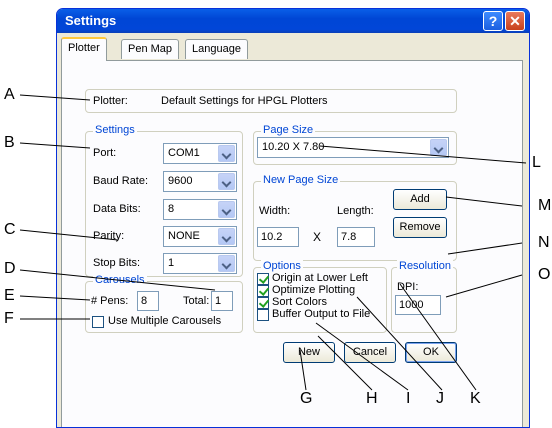 Image resolution: width=552 pixels, height=428 pixels. I want to click on callout-n: N, so click(544, 242).